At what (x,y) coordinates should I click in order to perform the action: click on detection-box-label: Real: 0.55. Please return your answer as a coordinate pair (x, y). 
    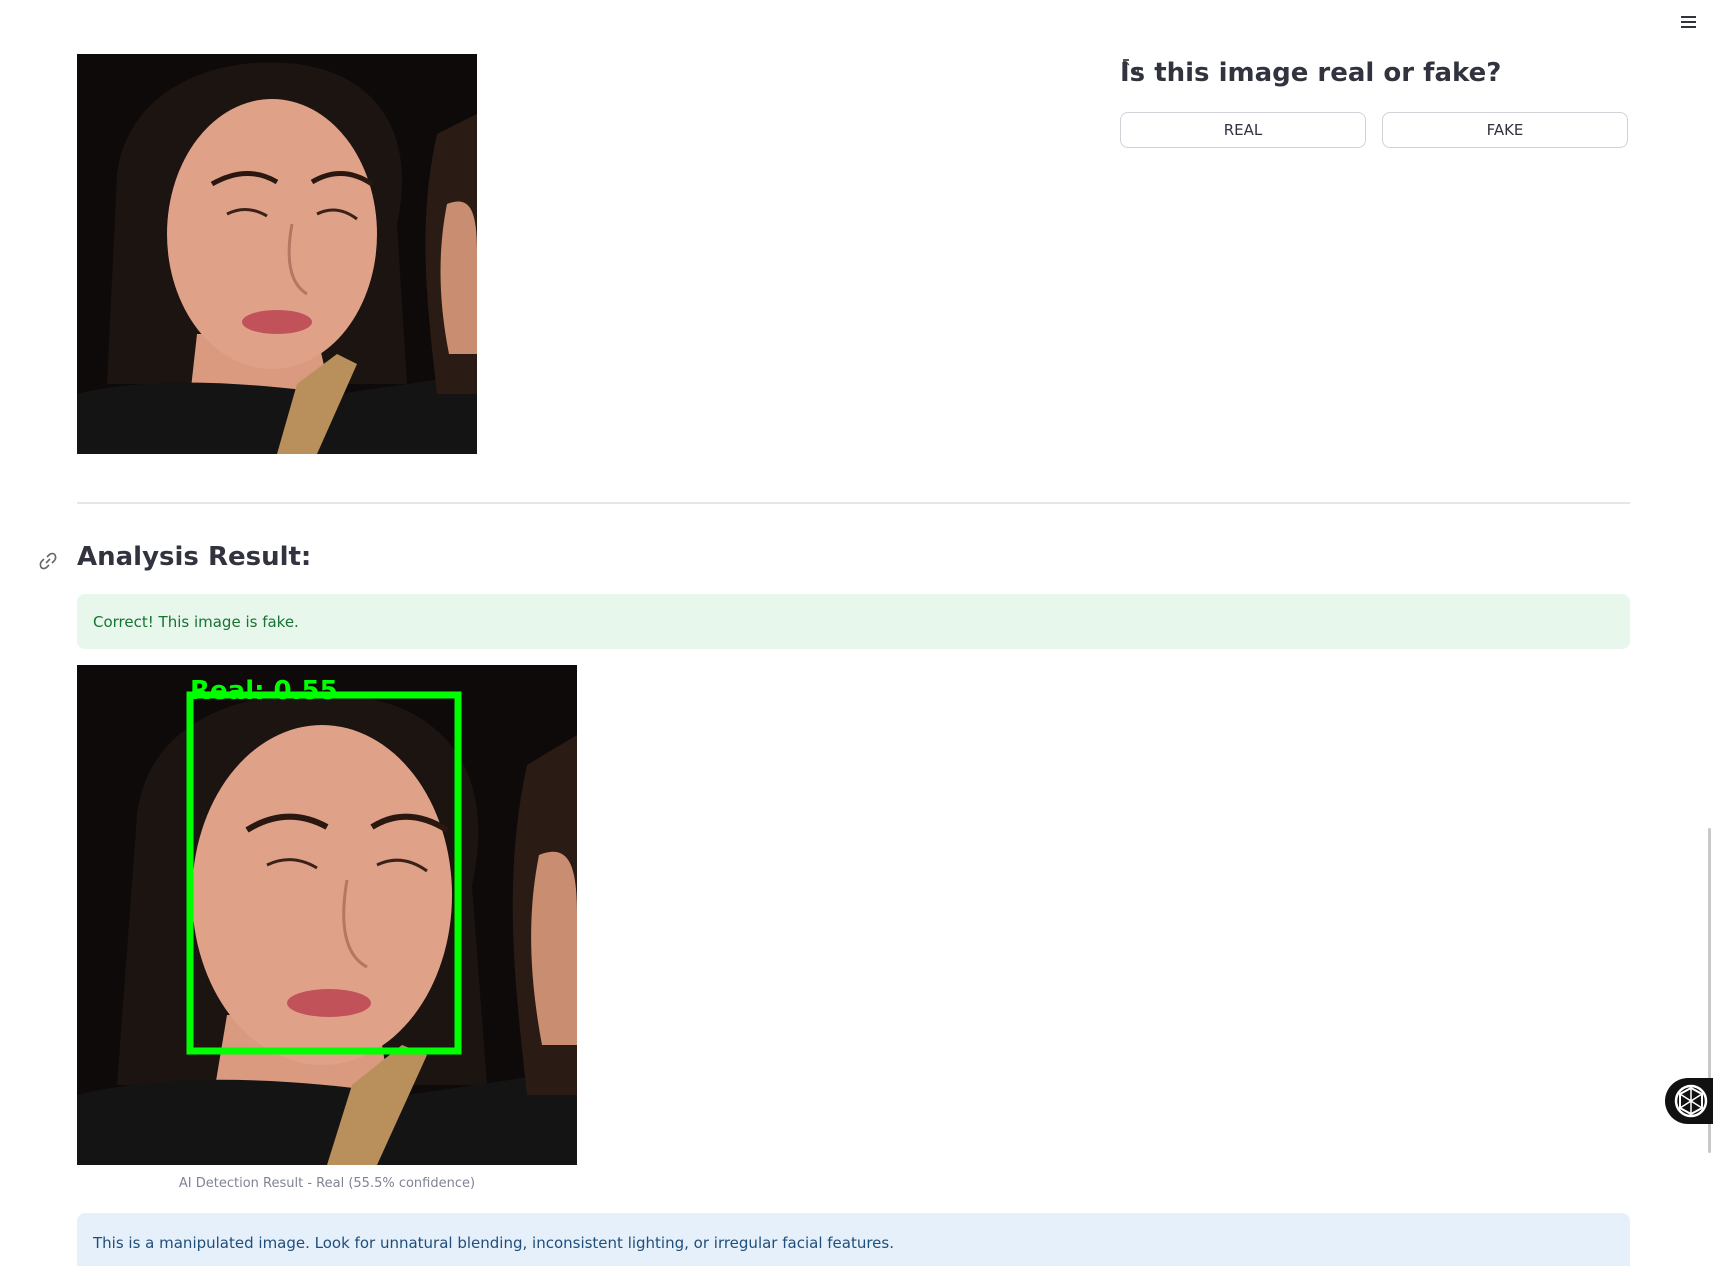
    Looking at the image, I should click on (264, 691).